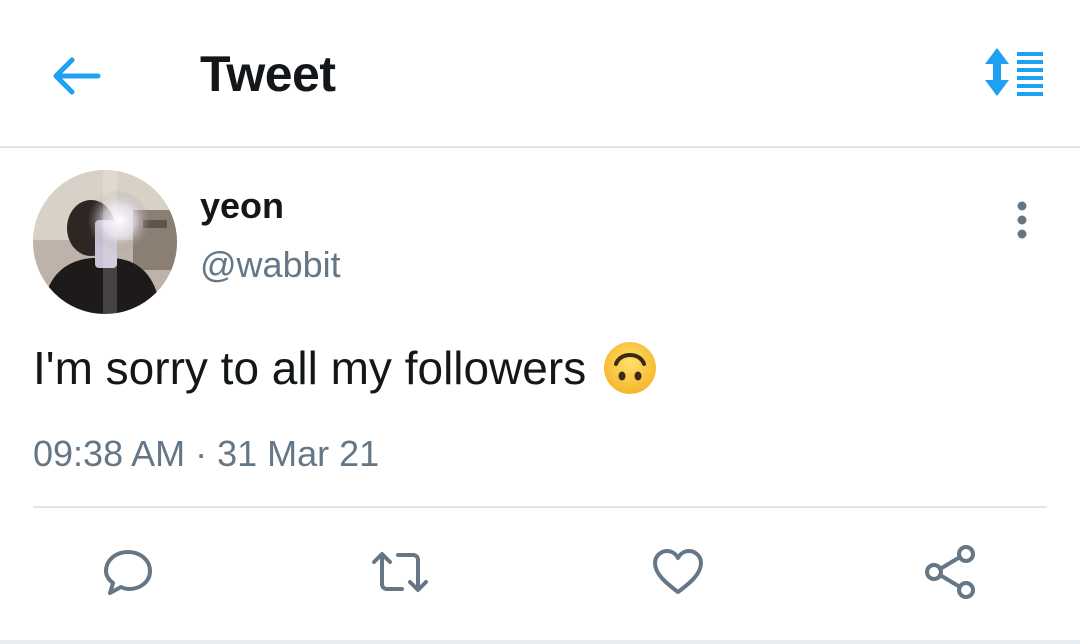 Image resolution: width=1080 pixels, height=644 pixels. I want to click on sort-button, so click(1012, 72).